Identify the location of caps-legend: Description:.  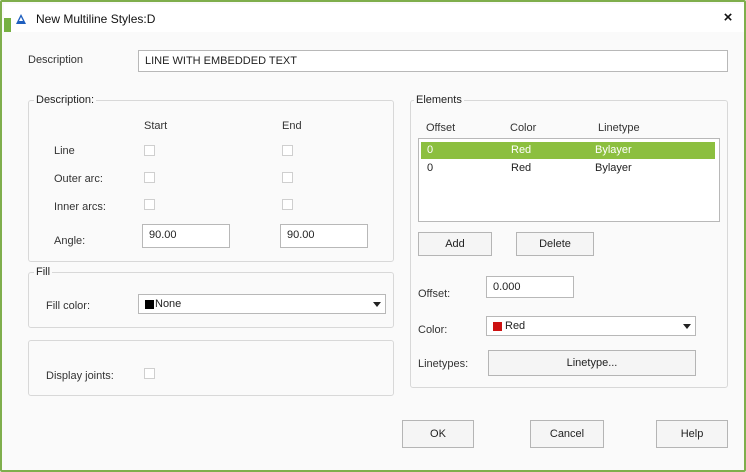
(65, 100).